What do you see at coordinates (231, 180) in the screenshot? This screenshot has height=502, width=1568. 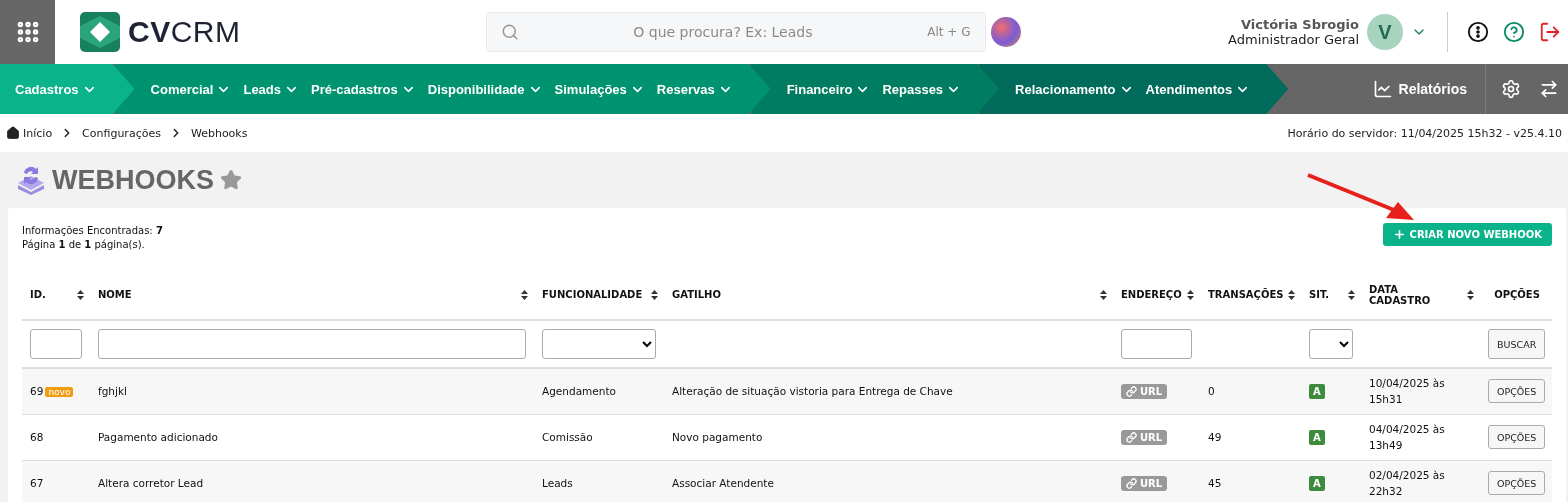 I see `favorite-star-icon` at bounding box center [231, 180].